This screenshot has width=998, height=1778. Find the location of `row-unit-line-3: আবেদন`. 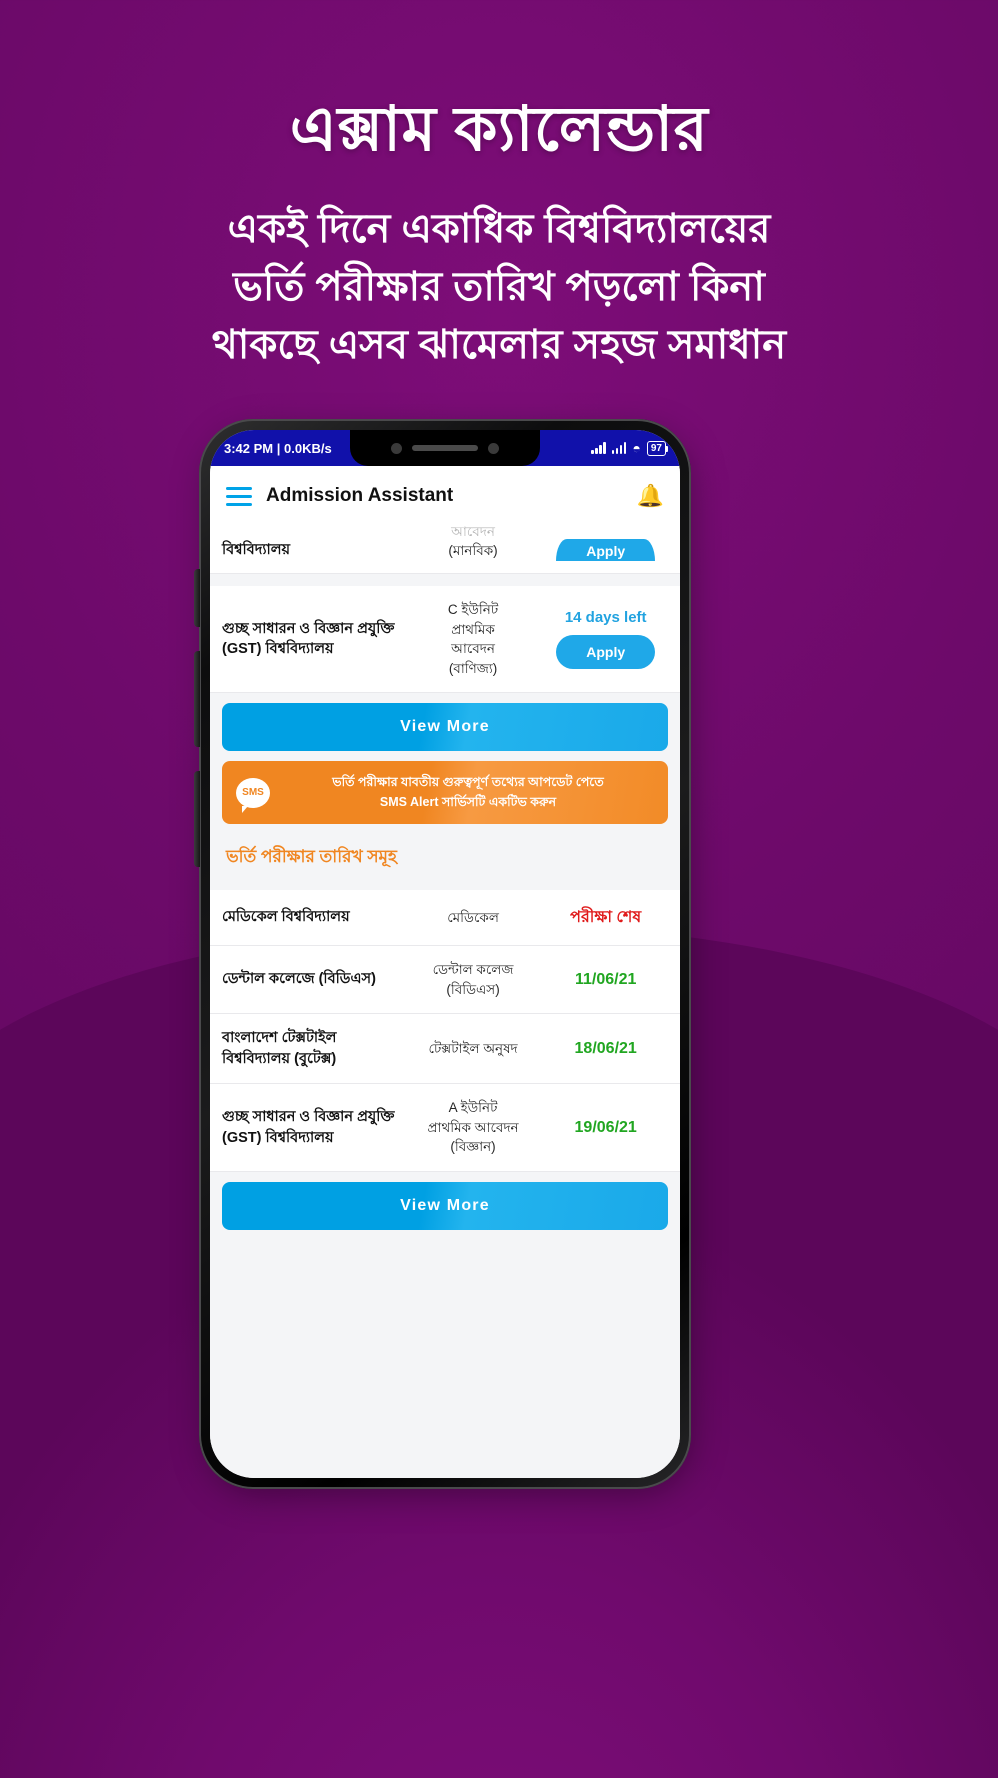

row-unit-line-3: আবেদন is located at coordinates (473, 649).